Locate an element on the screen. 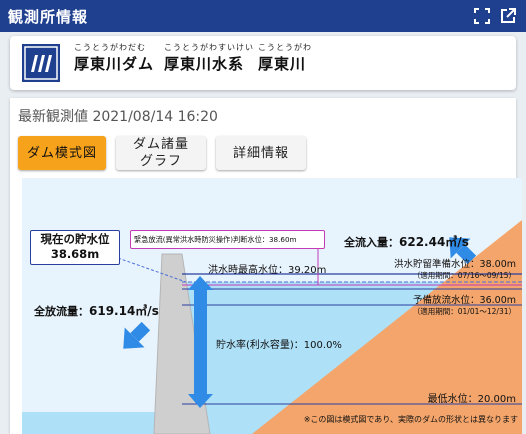  open-external-icon is located at coordinates (508, 16).